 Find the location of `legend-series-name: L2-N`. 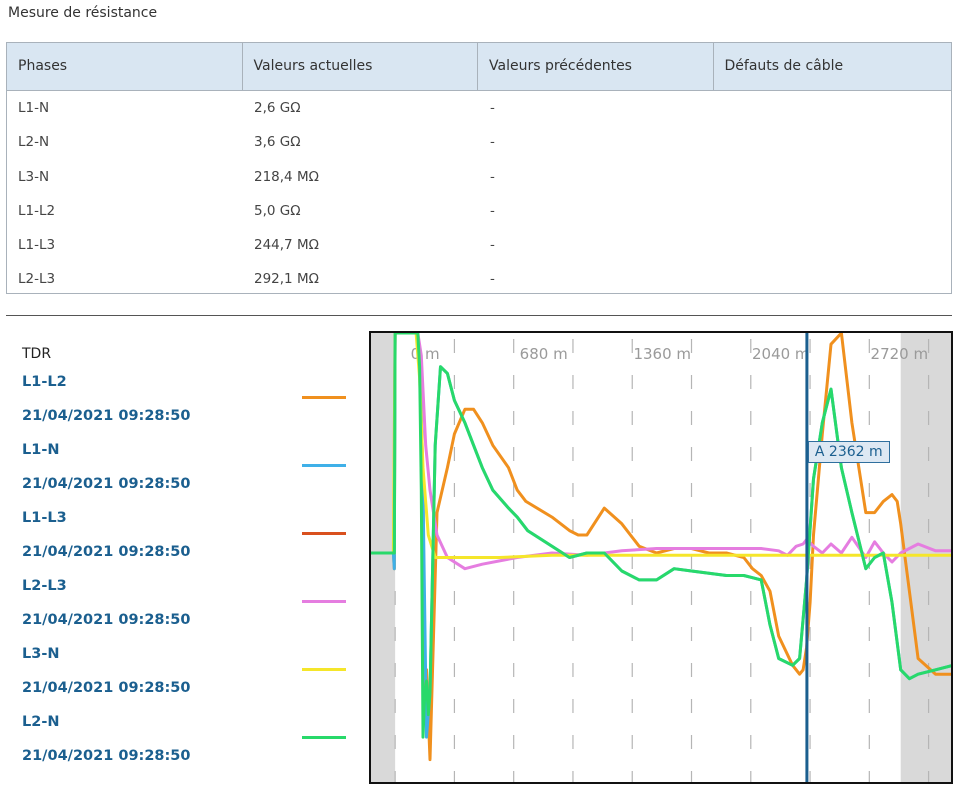

legend-series-name: L2-N is located at coordinates (41, 722).